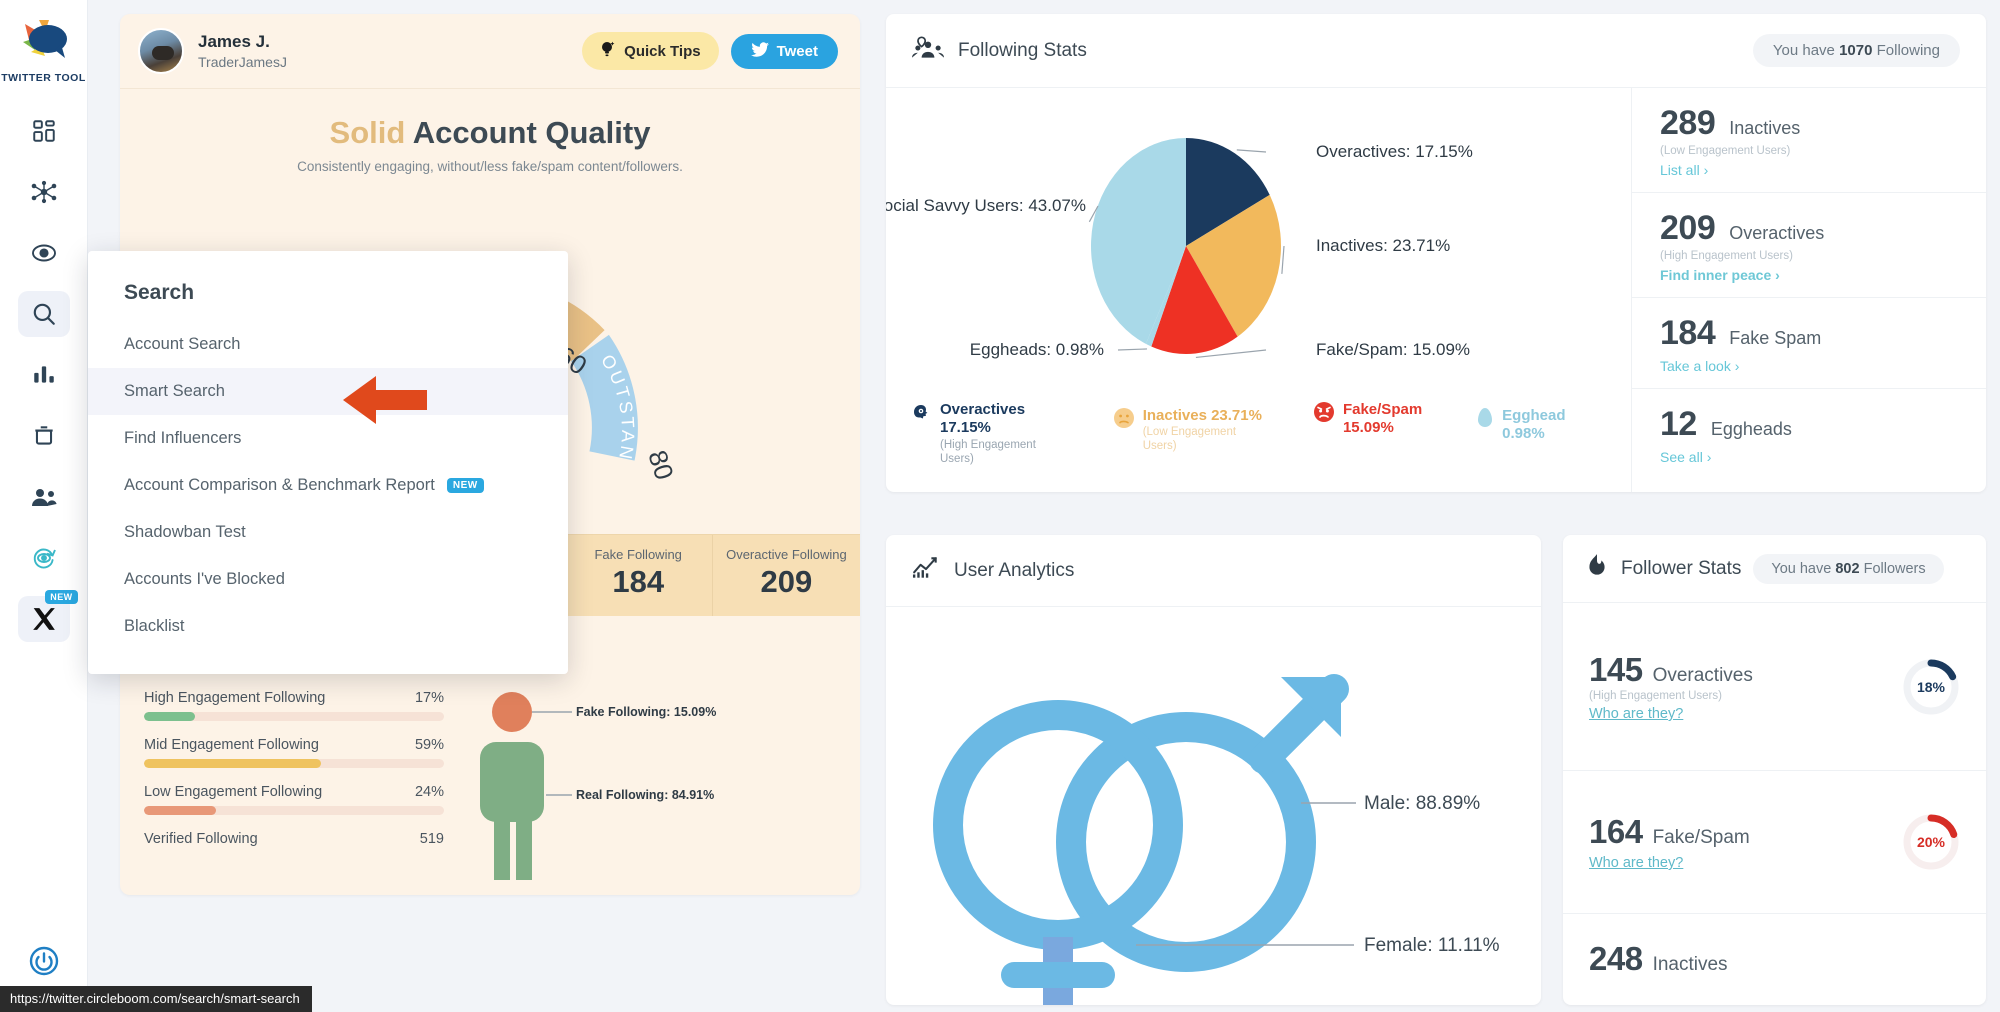  I want to click on figure-body, so click(512, 782).